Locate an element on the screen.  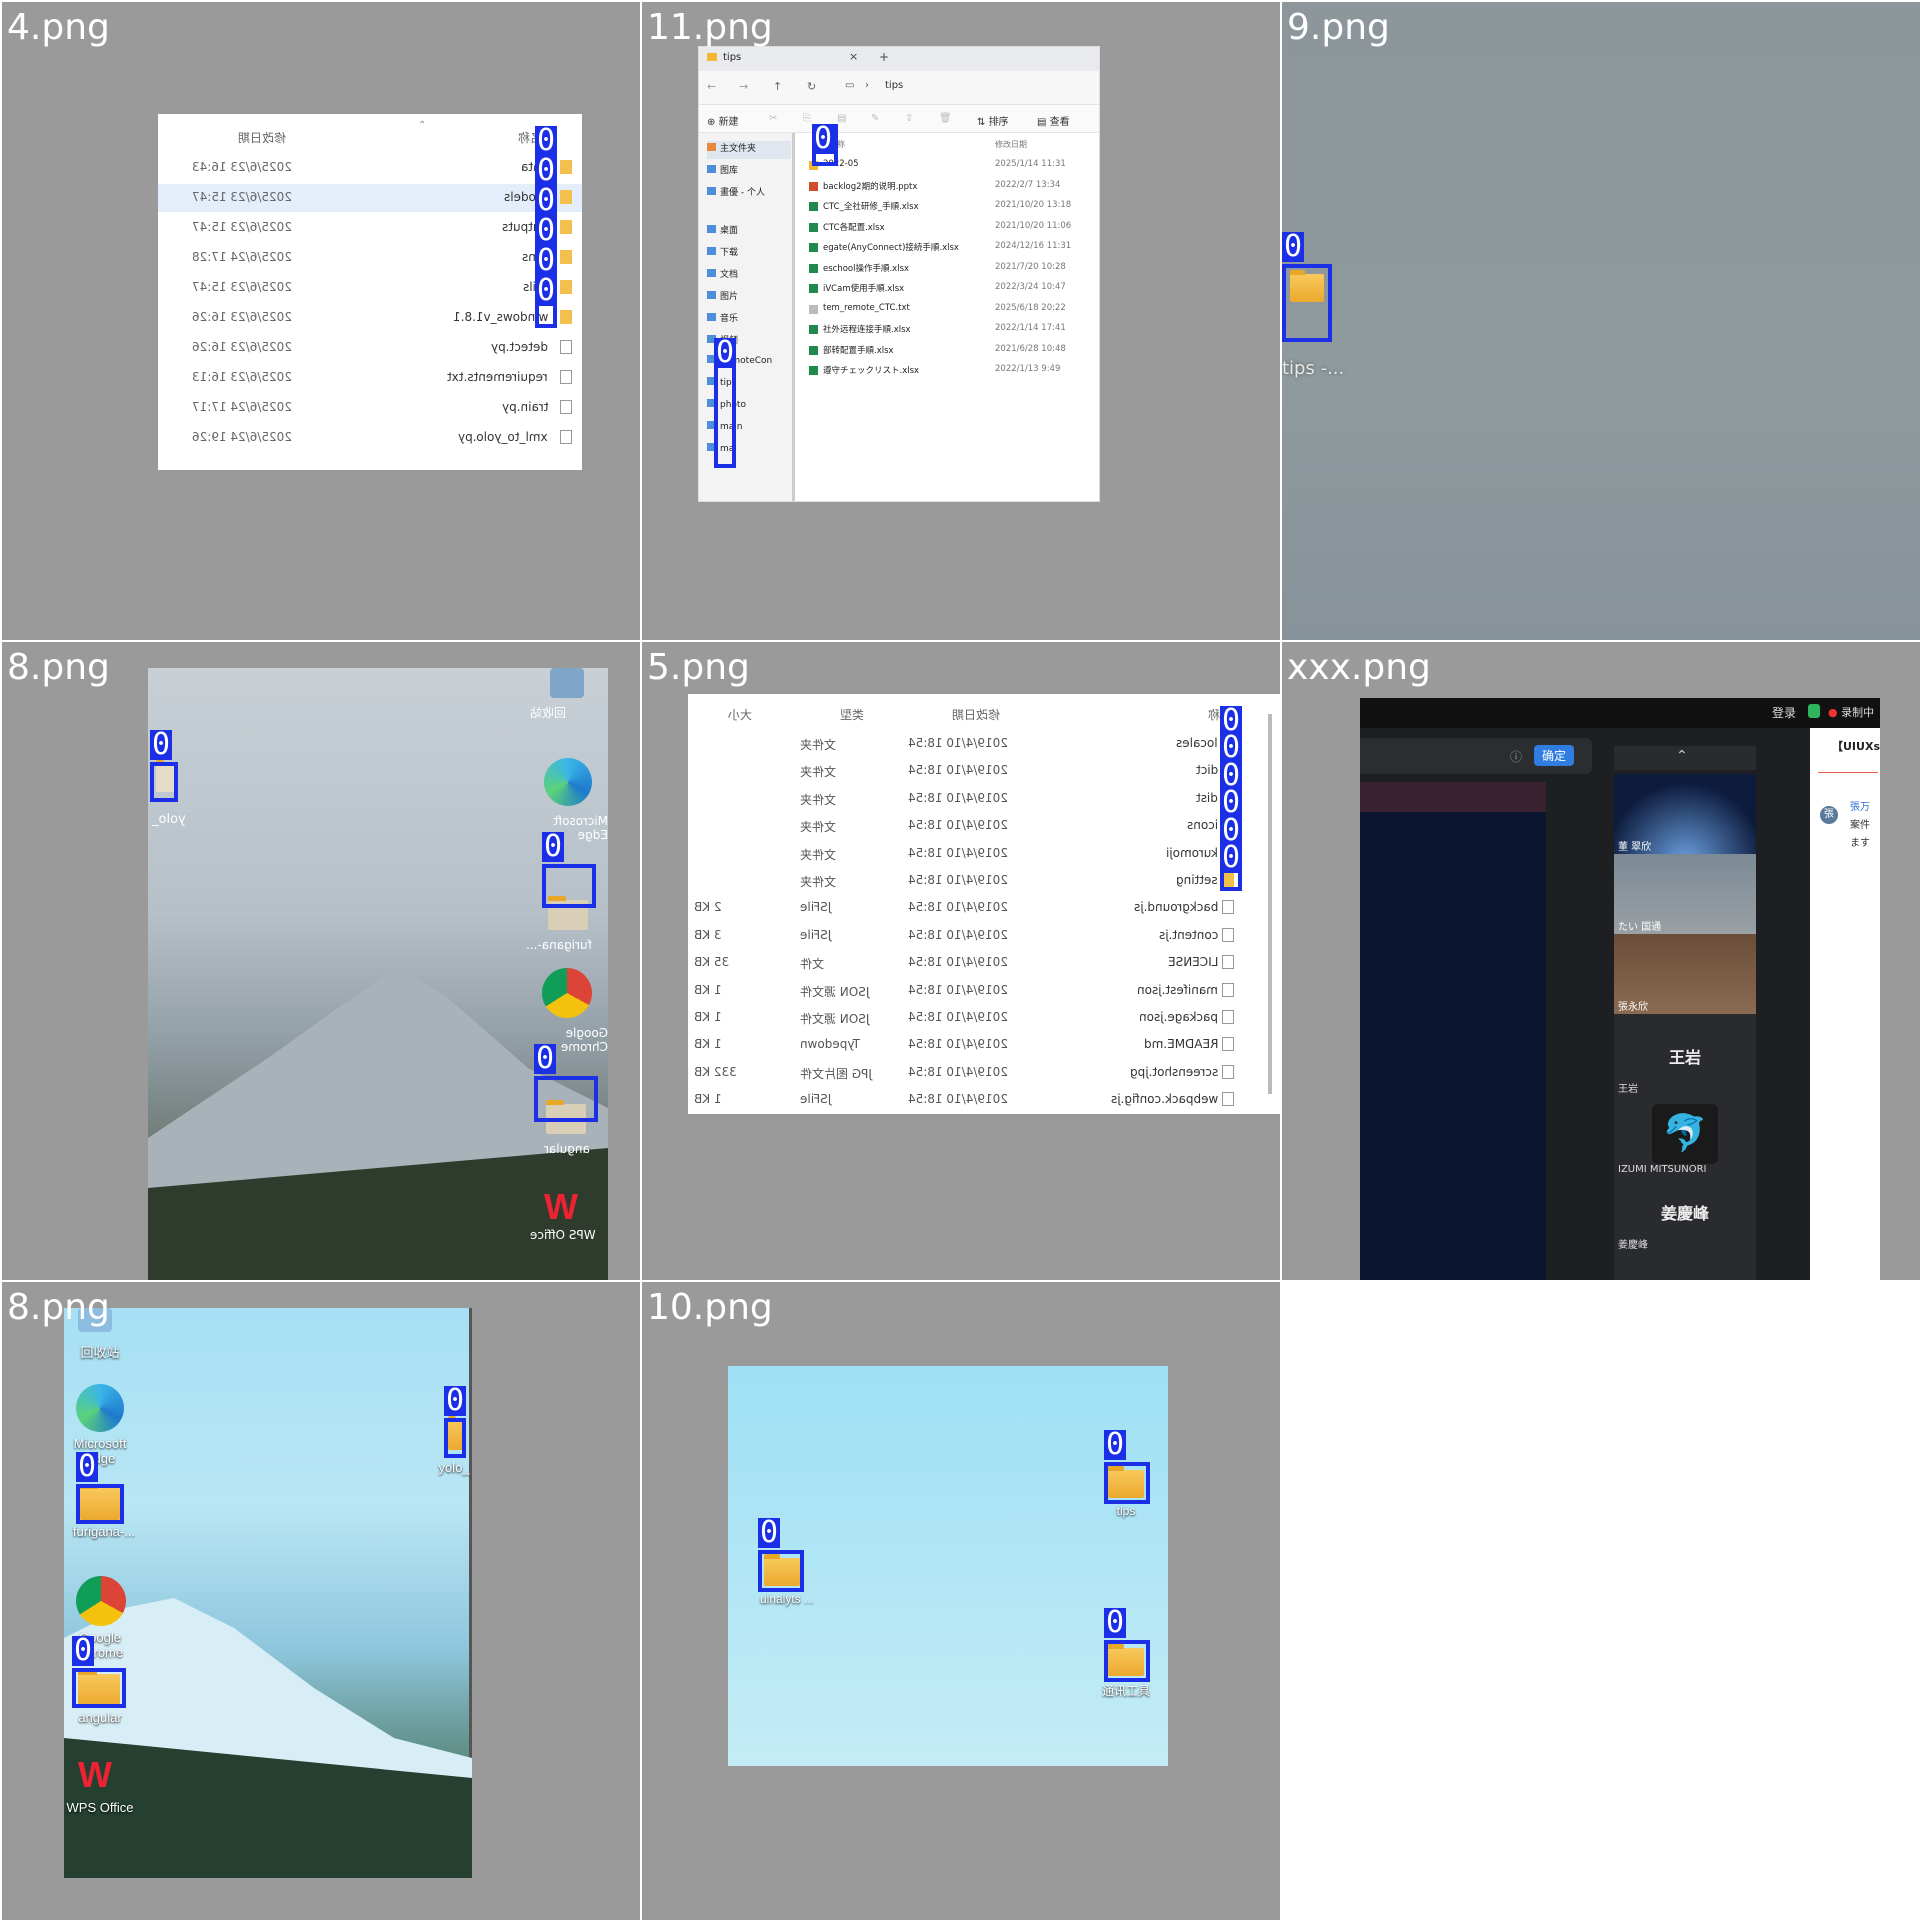
file-row: 部转配置手順.xlsx 2021/6/28 10:48 is located at coordinates (954, 351).